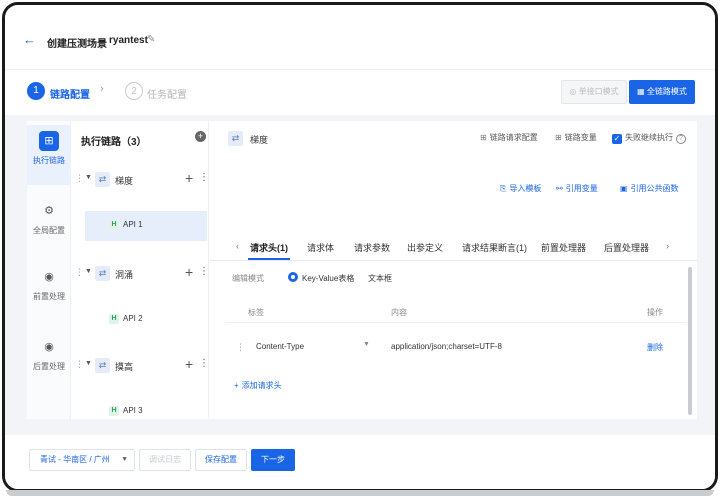 This screenshot has width=720, height=496. What do you see at coordinates (248, 278) in the screenshot?
I see `edit-mode-label: 编辑模式` at bounding box center [248, 278].